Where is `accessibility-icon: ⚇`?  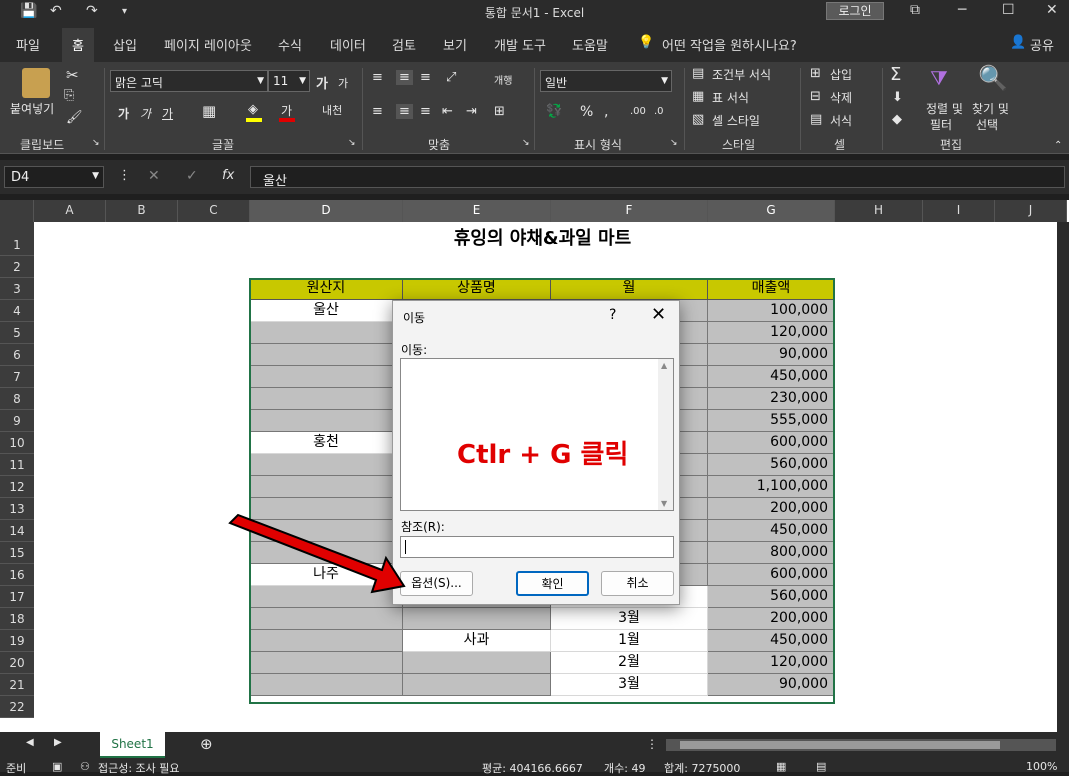
accessibility-icon: ⚇ is located at coordinates (85, 766).